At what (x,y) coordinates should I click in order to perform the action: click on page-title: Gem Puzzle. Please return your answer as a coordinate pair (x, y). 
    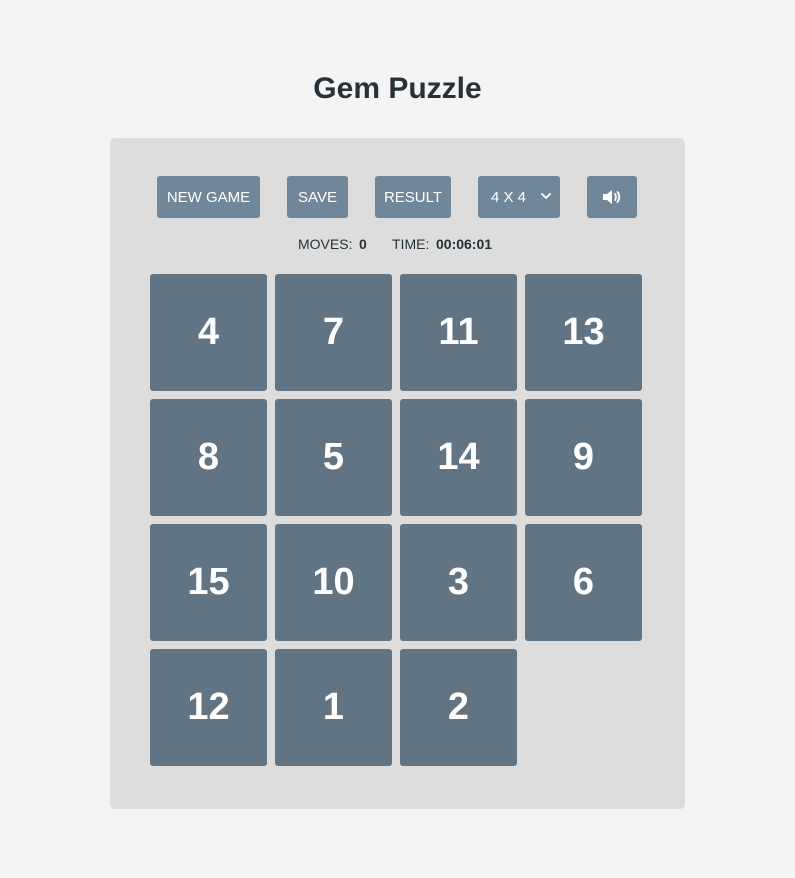
    Looking at the image, I should click on (397, 88).